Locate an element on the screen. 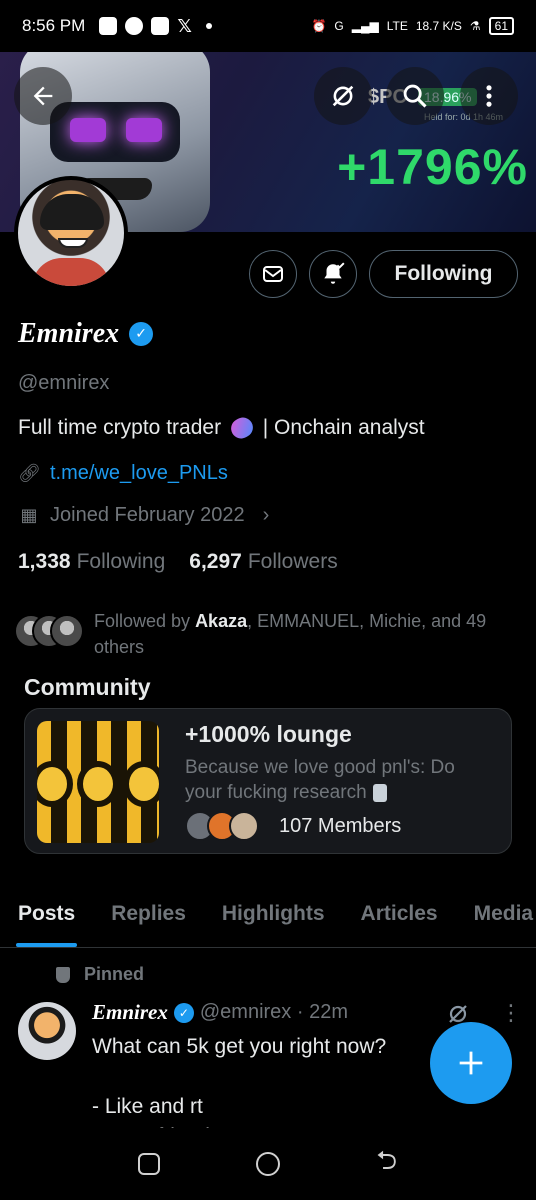  banner-pnl: +1796% is located at coordinates (432, 167).